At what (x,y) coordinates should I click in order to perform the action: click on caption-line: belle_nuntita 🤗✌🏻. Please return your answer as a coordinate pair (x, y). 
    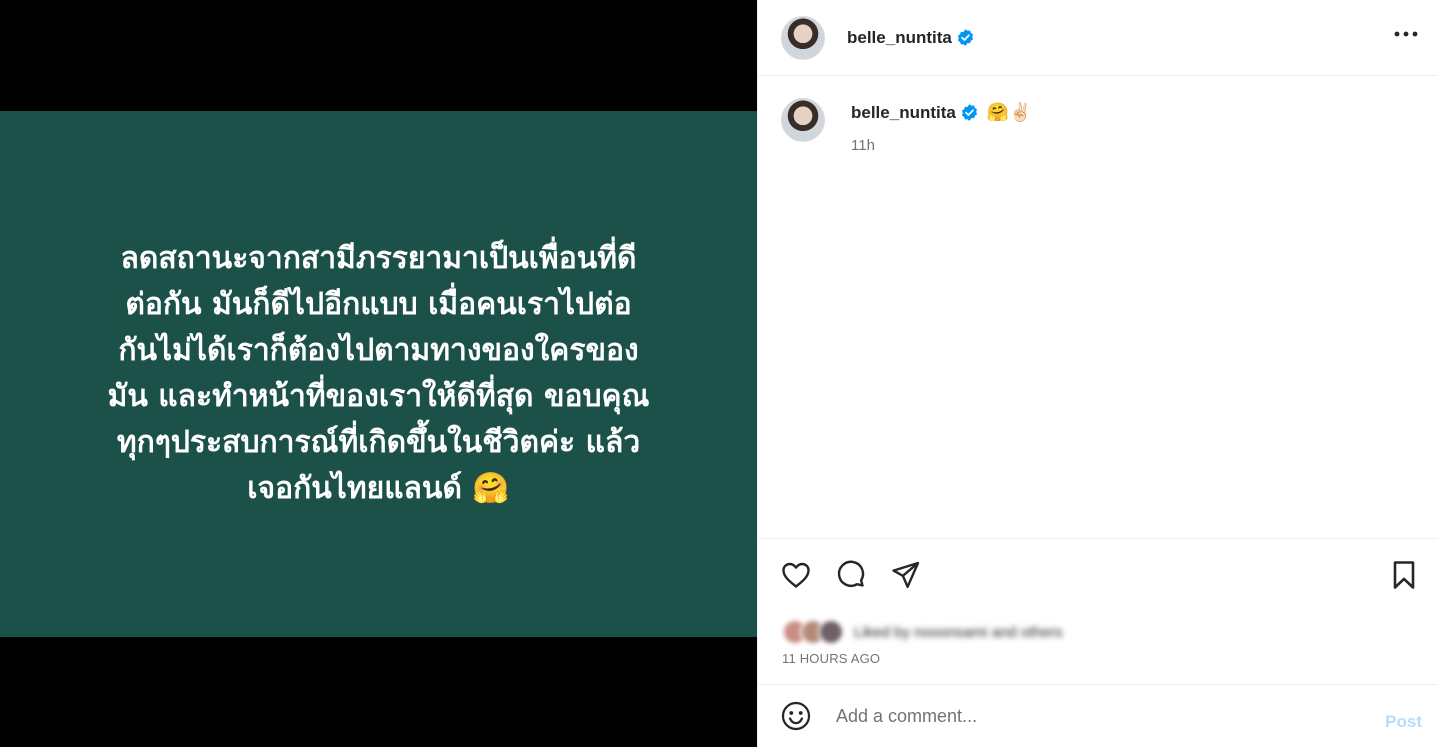
    Looking at the image, I should click on (941, 112).